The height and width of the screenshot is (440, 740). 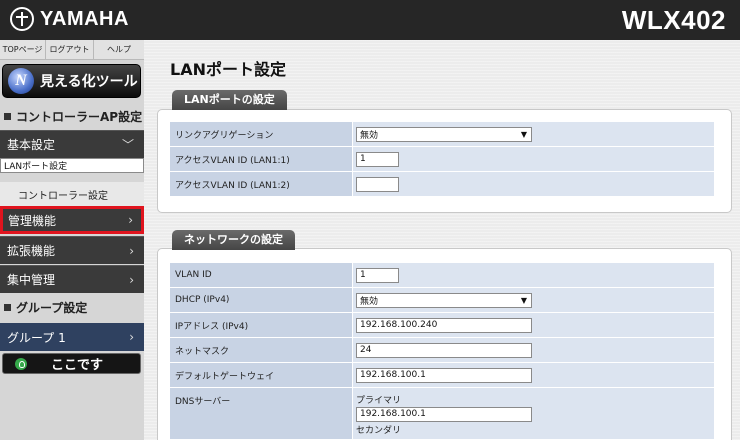 What do you see at coordinates (89, 82) in the screenshot?
I see `visualize-tool-label: 見える化ツール` at bounding box center [89, 82].